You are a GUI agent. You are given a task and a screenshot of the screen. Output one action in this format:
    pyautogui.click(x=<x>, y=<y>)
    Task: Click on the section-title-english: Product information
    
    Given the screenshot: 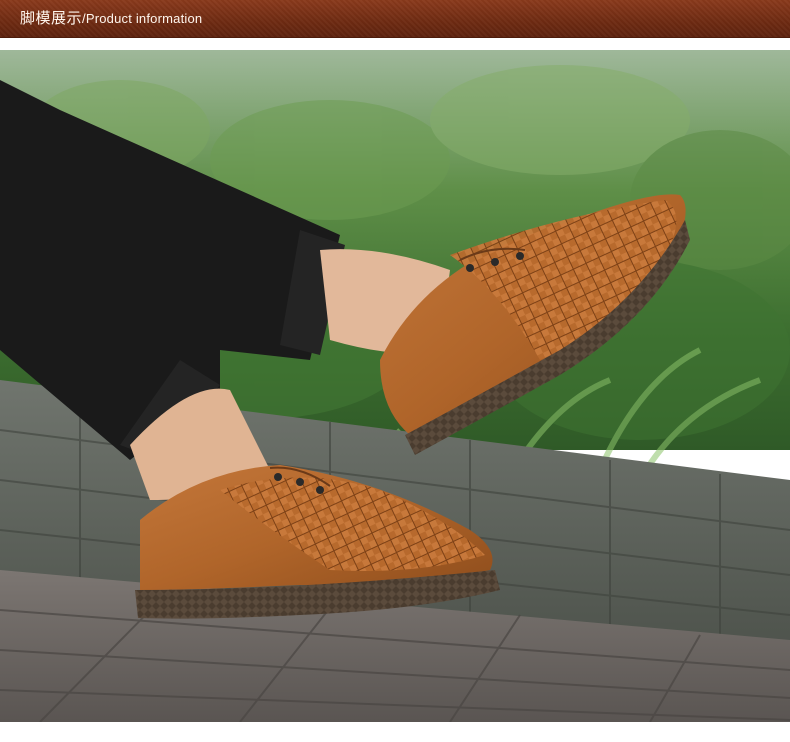 What is the action you would take?
    pyautogui.click(x=144, y=18)
    